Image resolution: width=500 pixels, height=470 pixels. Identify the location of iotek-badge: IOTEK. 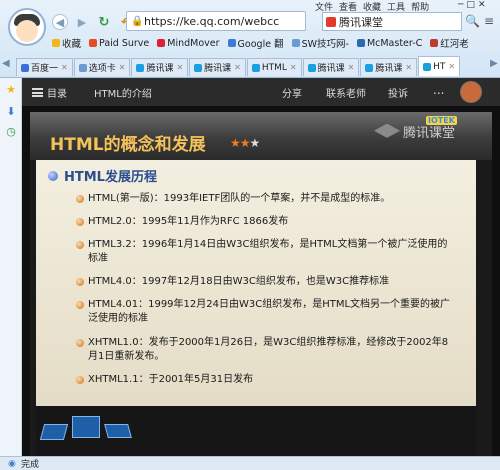
(441, 120).